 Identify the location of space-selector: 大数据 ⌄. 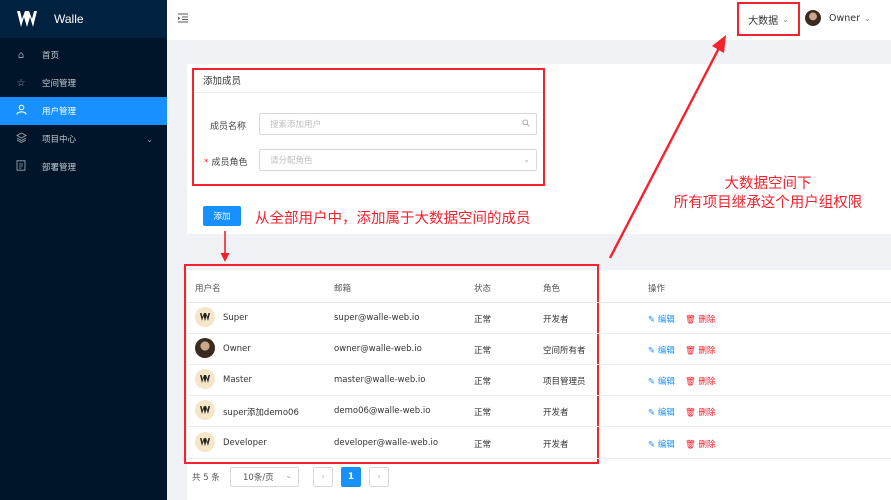
(768, 19).